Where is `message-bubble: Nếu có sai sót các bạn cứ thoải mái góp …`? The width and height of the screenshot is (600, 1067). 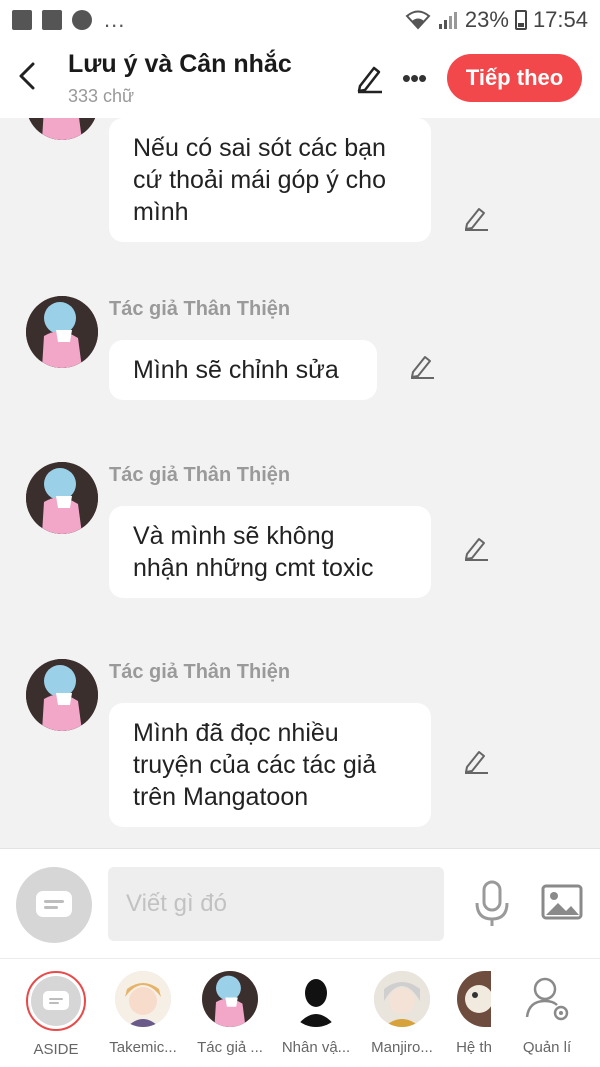 message-bubble: Nếu có sai sót các bạn cứ thoải mái góp … is located at coordinates (270, 180).